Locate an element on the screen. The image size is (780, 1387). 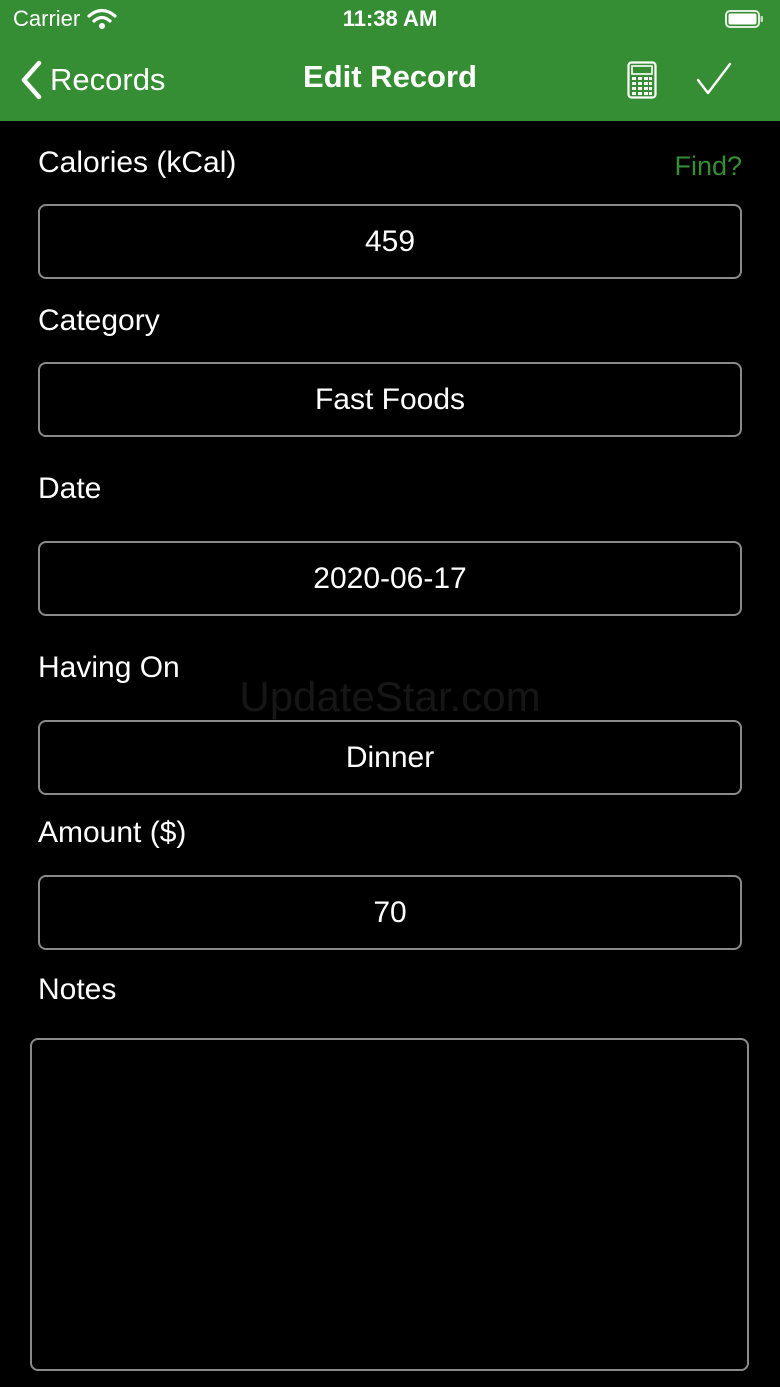
calories-input is located at coordinates (390, 241).